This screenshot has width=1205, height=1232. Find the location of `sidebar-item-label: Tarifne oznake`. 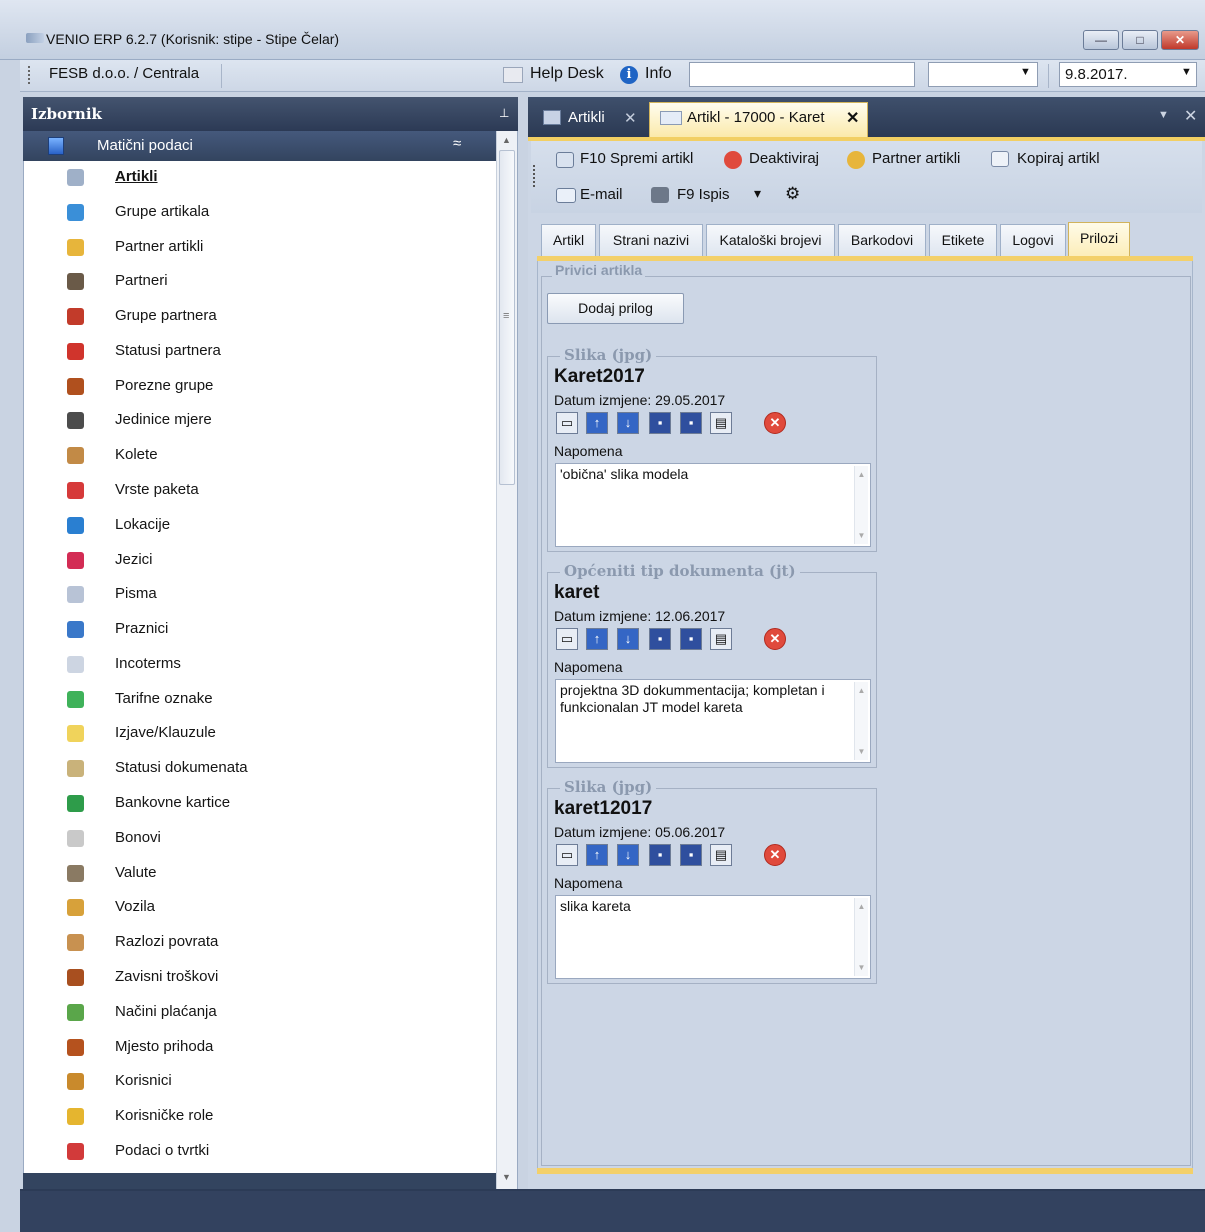

sidebar-item-label: Tarifne oznake is located at coordinates (164, 698).